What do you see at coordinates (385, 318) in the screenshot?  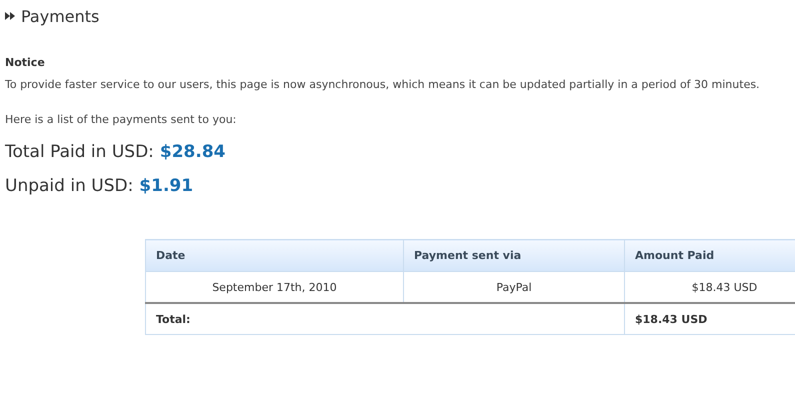 I see `total-label: Total:` at bounding box center [385, 318].